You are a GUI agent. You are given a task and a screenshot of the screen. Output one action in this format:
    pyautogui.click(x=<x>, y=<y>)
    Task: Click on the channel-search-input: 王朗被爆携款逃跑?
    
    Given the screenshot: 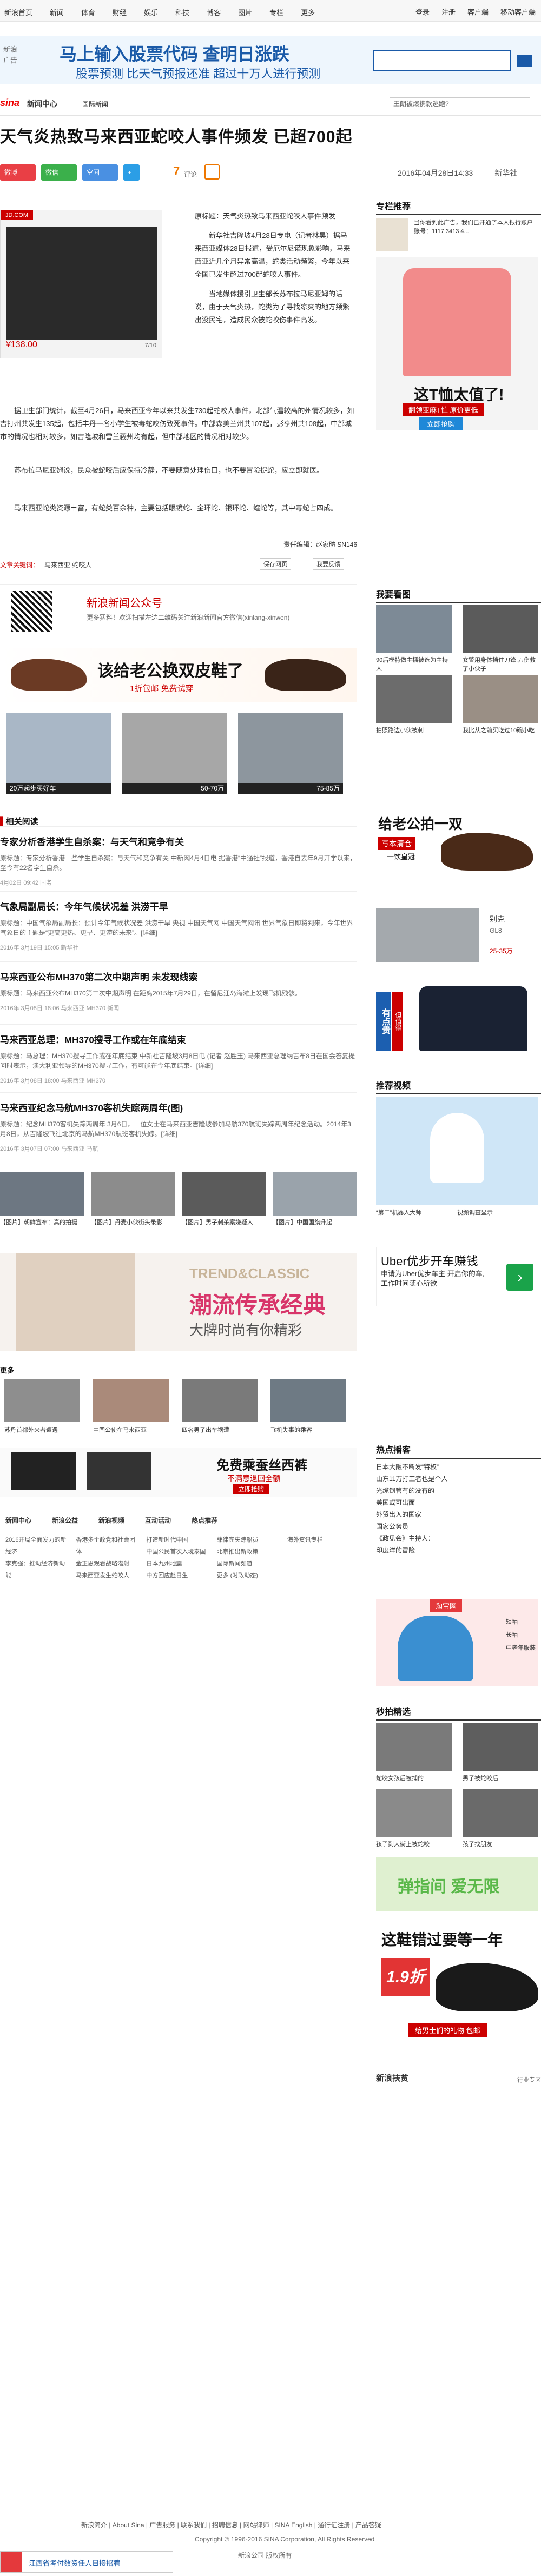 What is the action you would take?
    pyautogui.click(x=460, y=103)
    